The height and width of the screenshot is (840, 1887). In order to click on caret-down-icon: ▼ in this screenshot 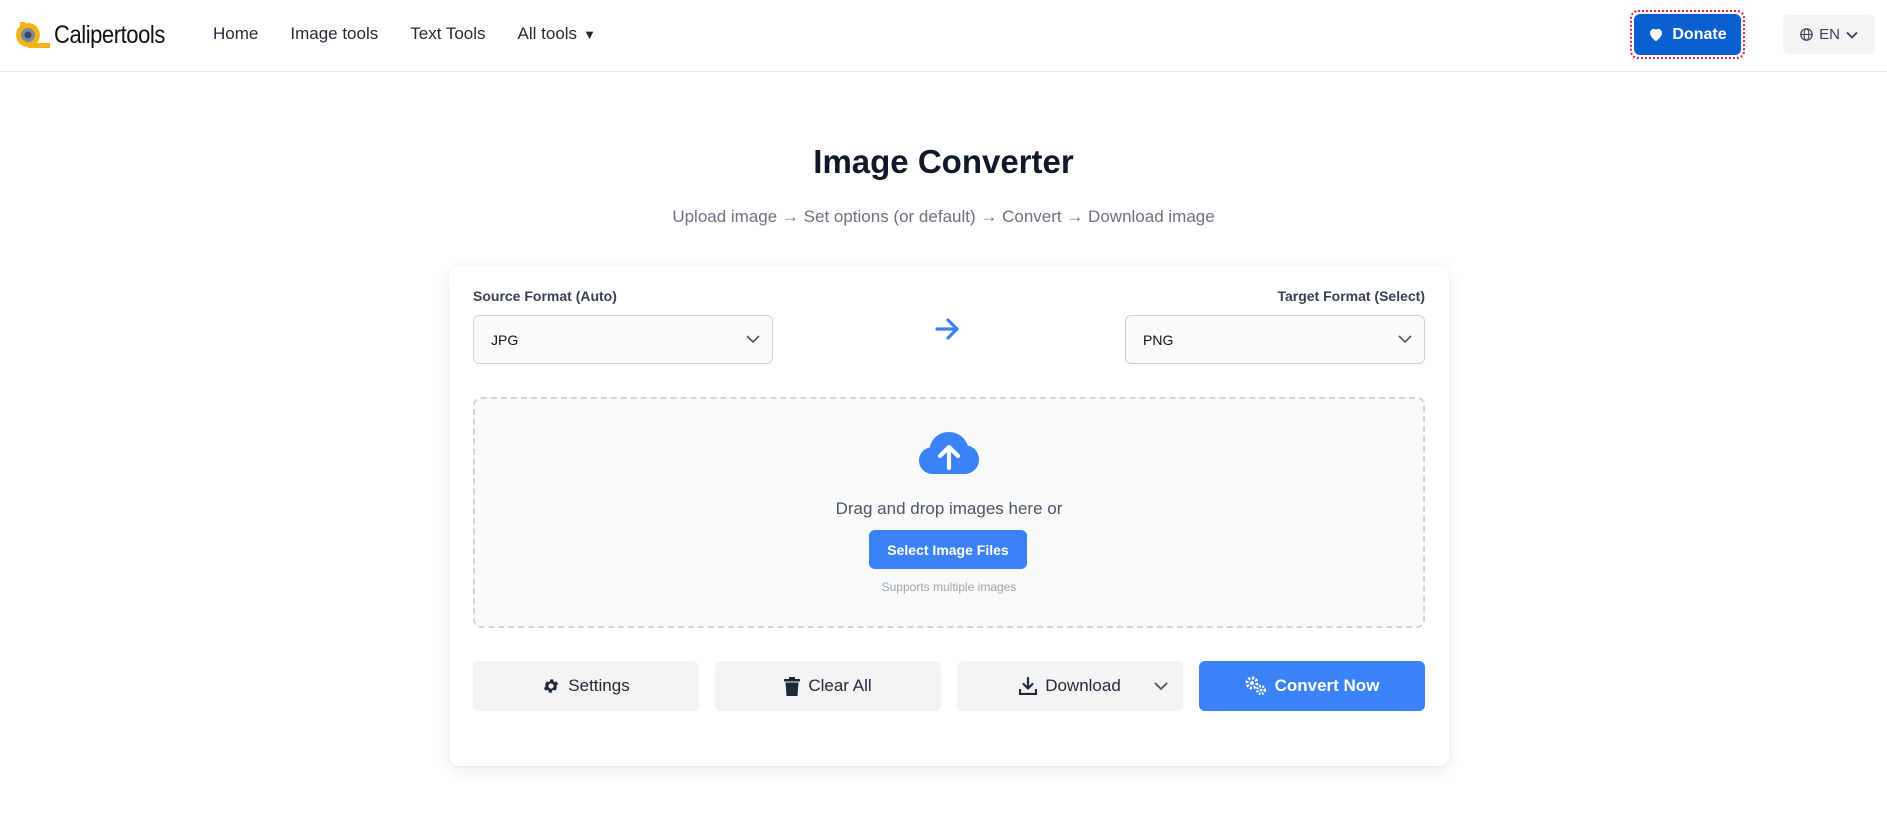, I will do `click(589, 34)`.